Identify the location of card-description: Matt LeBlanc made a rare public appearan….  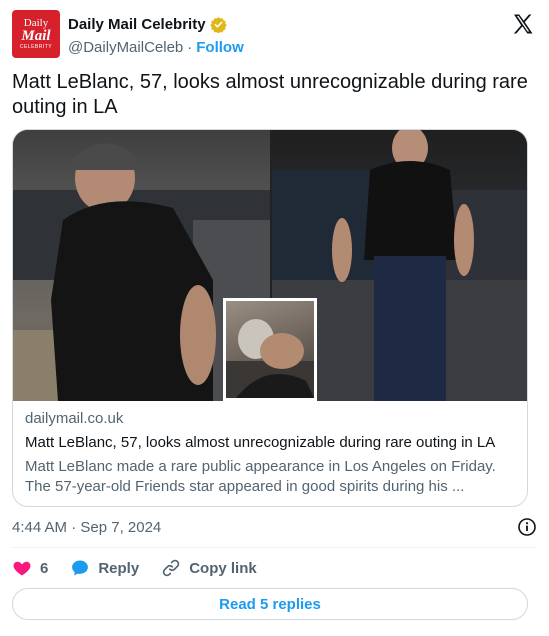
(260, 476).